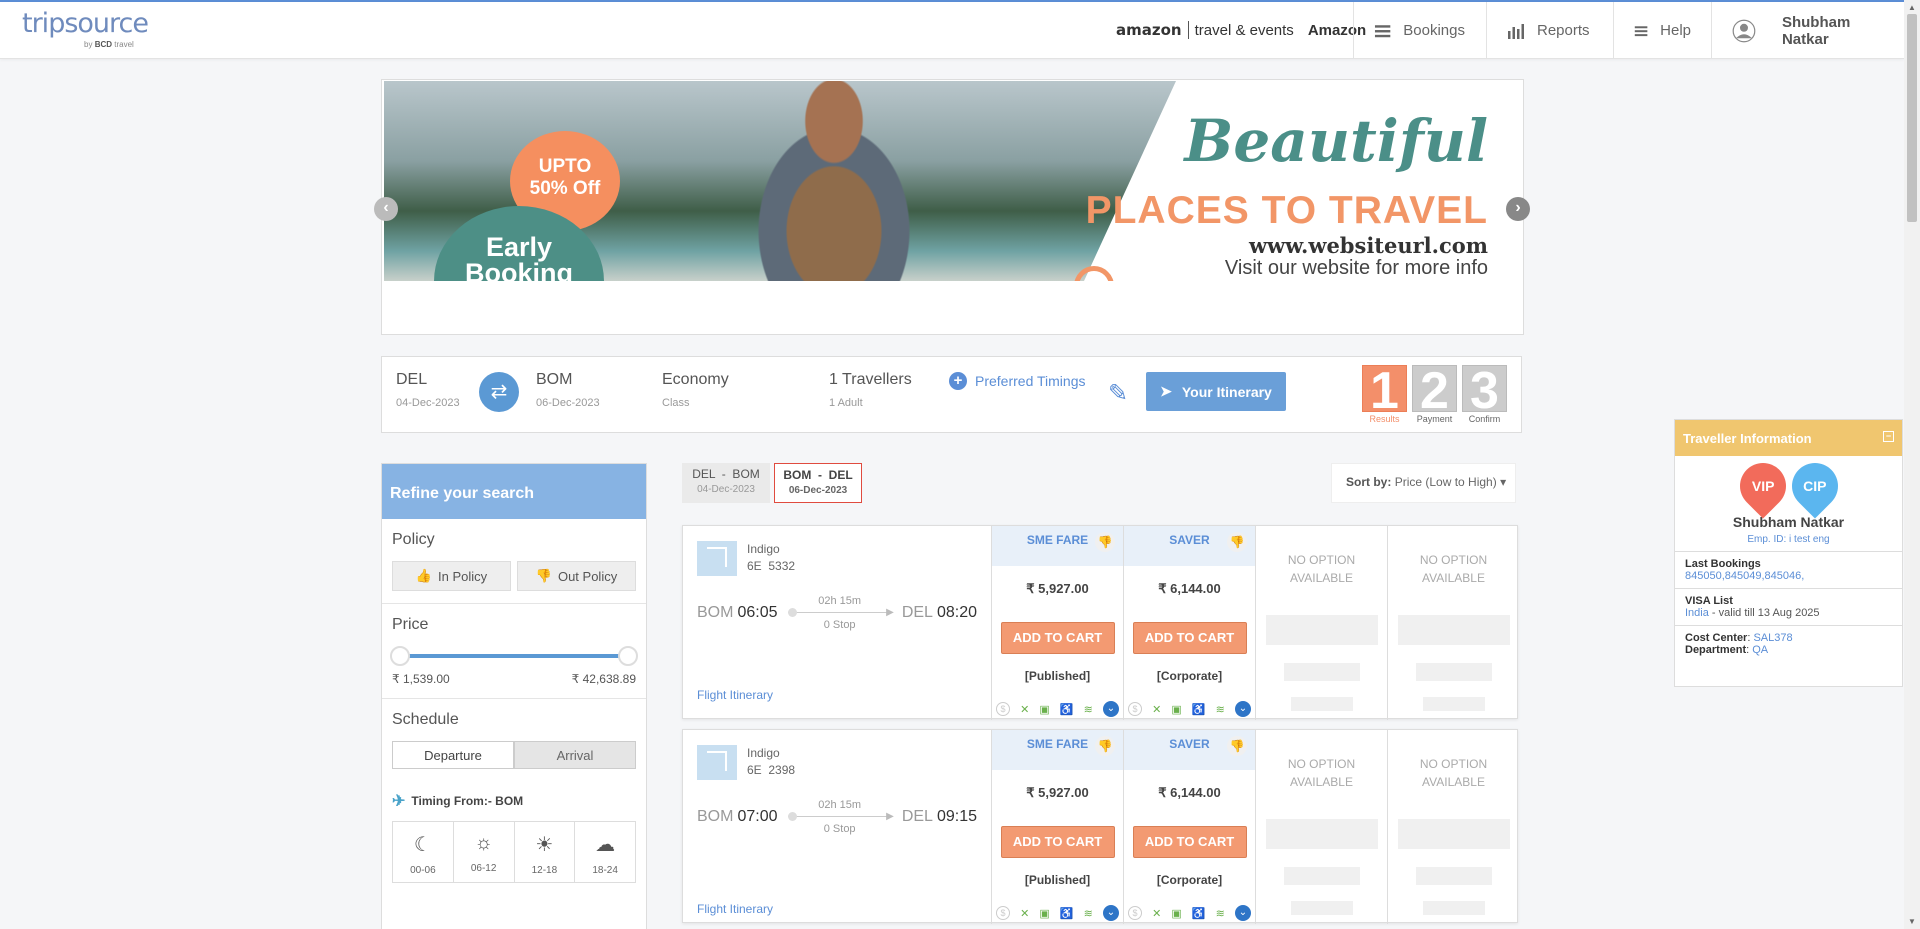 Image resolution: width=1920 pixels, height=929 pixels. I want to click on airline-logo, so click(717, 762).